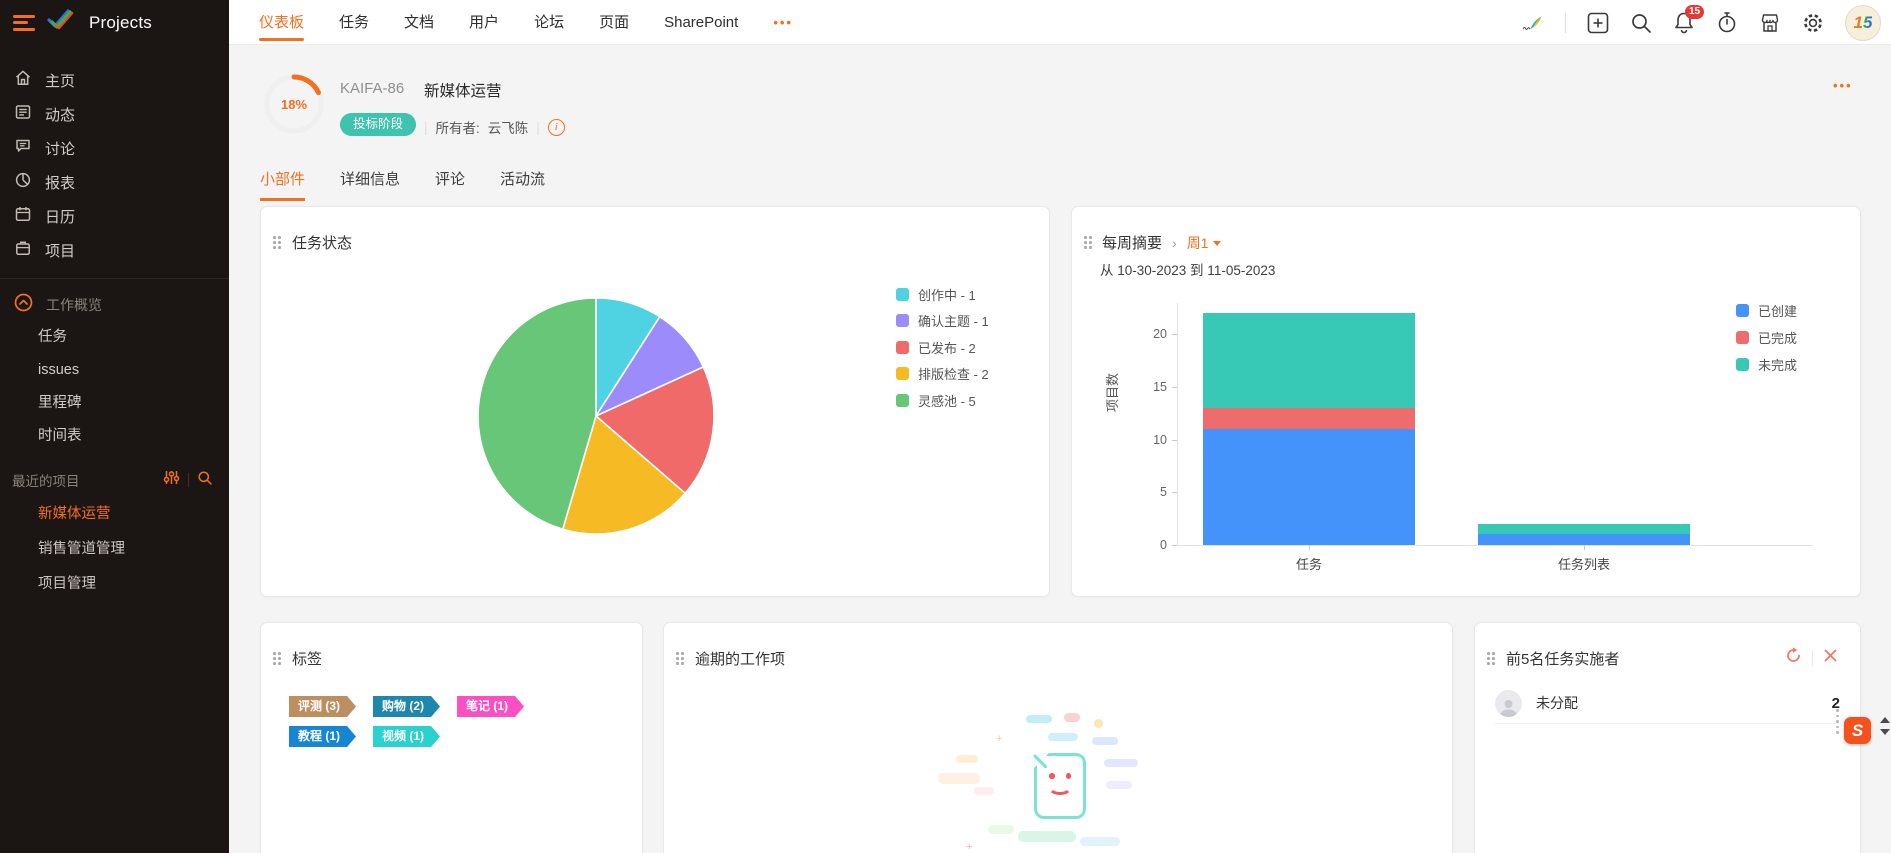 This screenshot has width=1891, height=853. Describe the element at coordinates (1059, 786) in the screenshot. I see `smiley-document-icon` at that location.